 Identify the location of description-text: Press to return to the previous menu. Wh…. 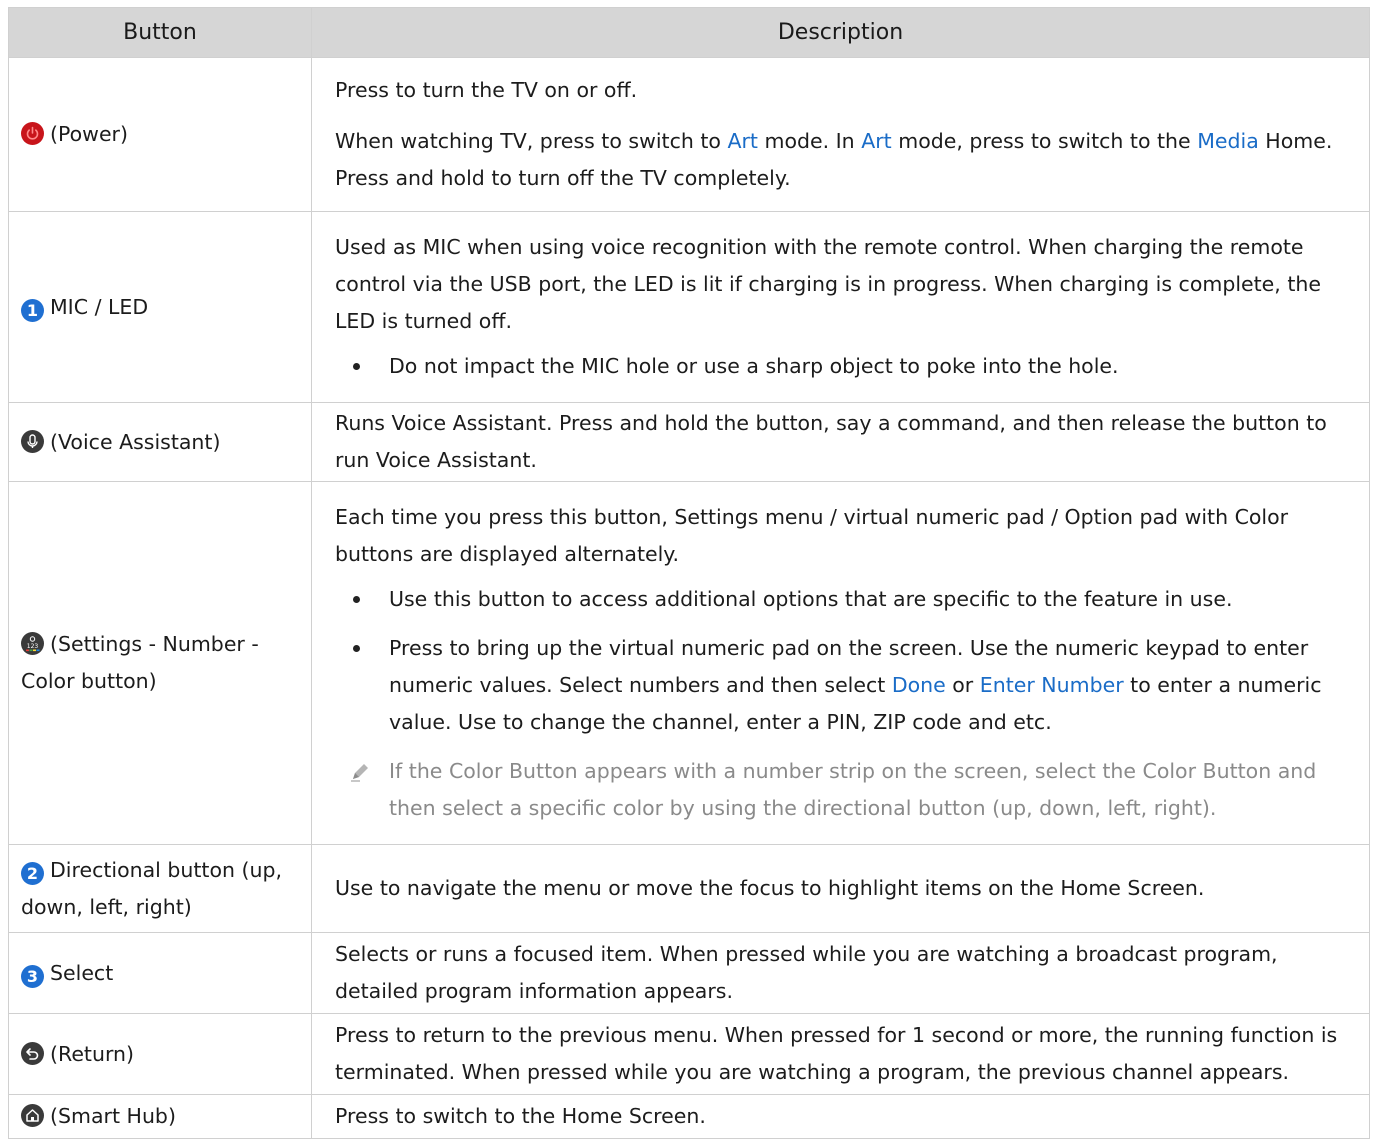
(836, 1053).